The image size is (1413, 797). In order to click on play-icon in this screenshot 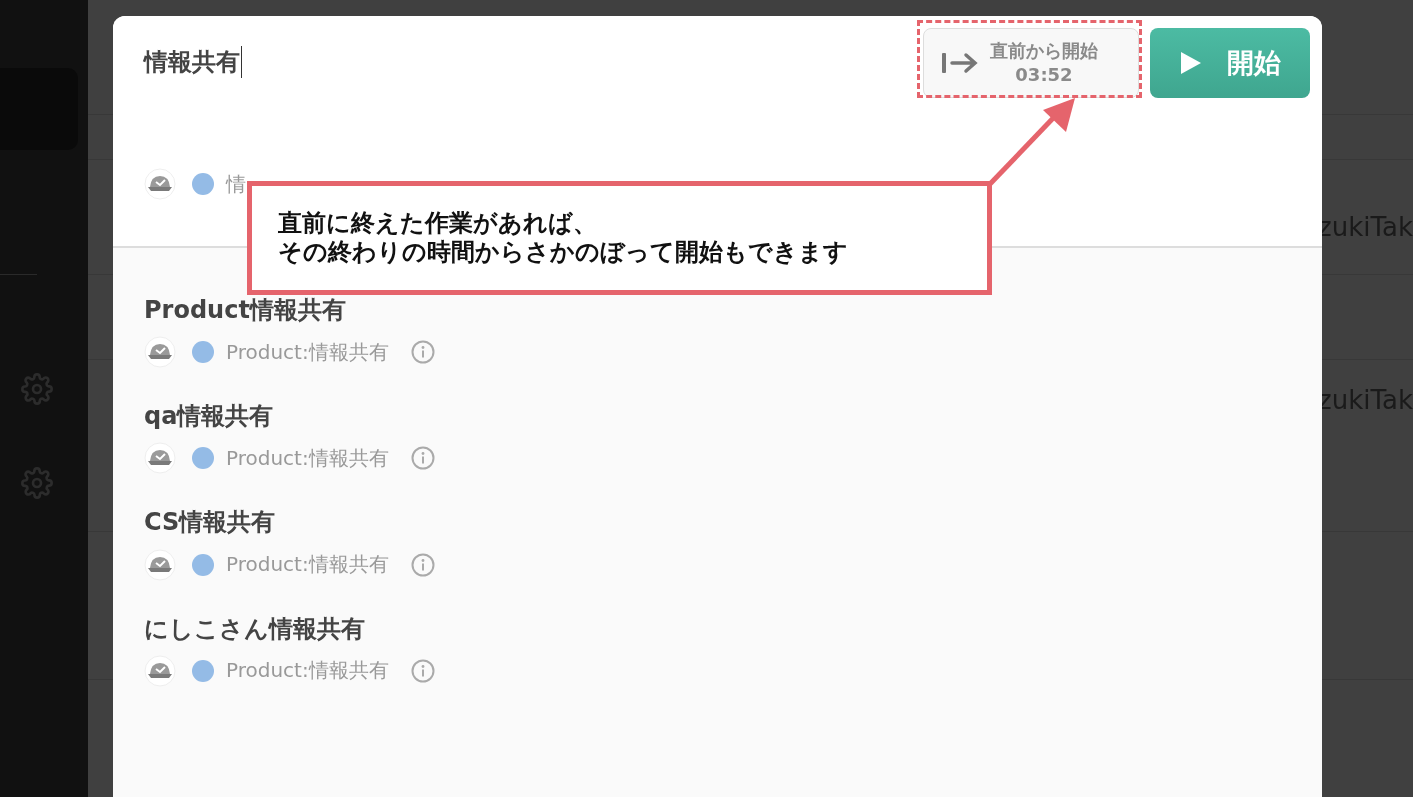, I will do `click(1191, 63)`.